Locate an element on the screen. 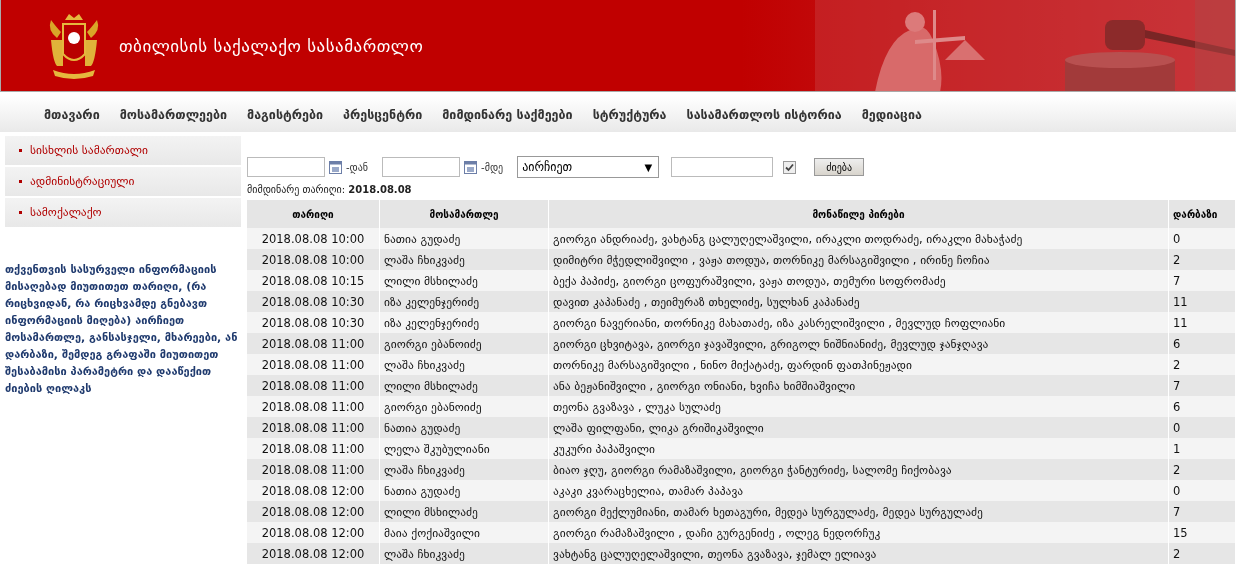 Image resolution: width=1240 pixels, height=570 pixels. nav-link: მოსამართლეები is located at coordinates (173, 114).